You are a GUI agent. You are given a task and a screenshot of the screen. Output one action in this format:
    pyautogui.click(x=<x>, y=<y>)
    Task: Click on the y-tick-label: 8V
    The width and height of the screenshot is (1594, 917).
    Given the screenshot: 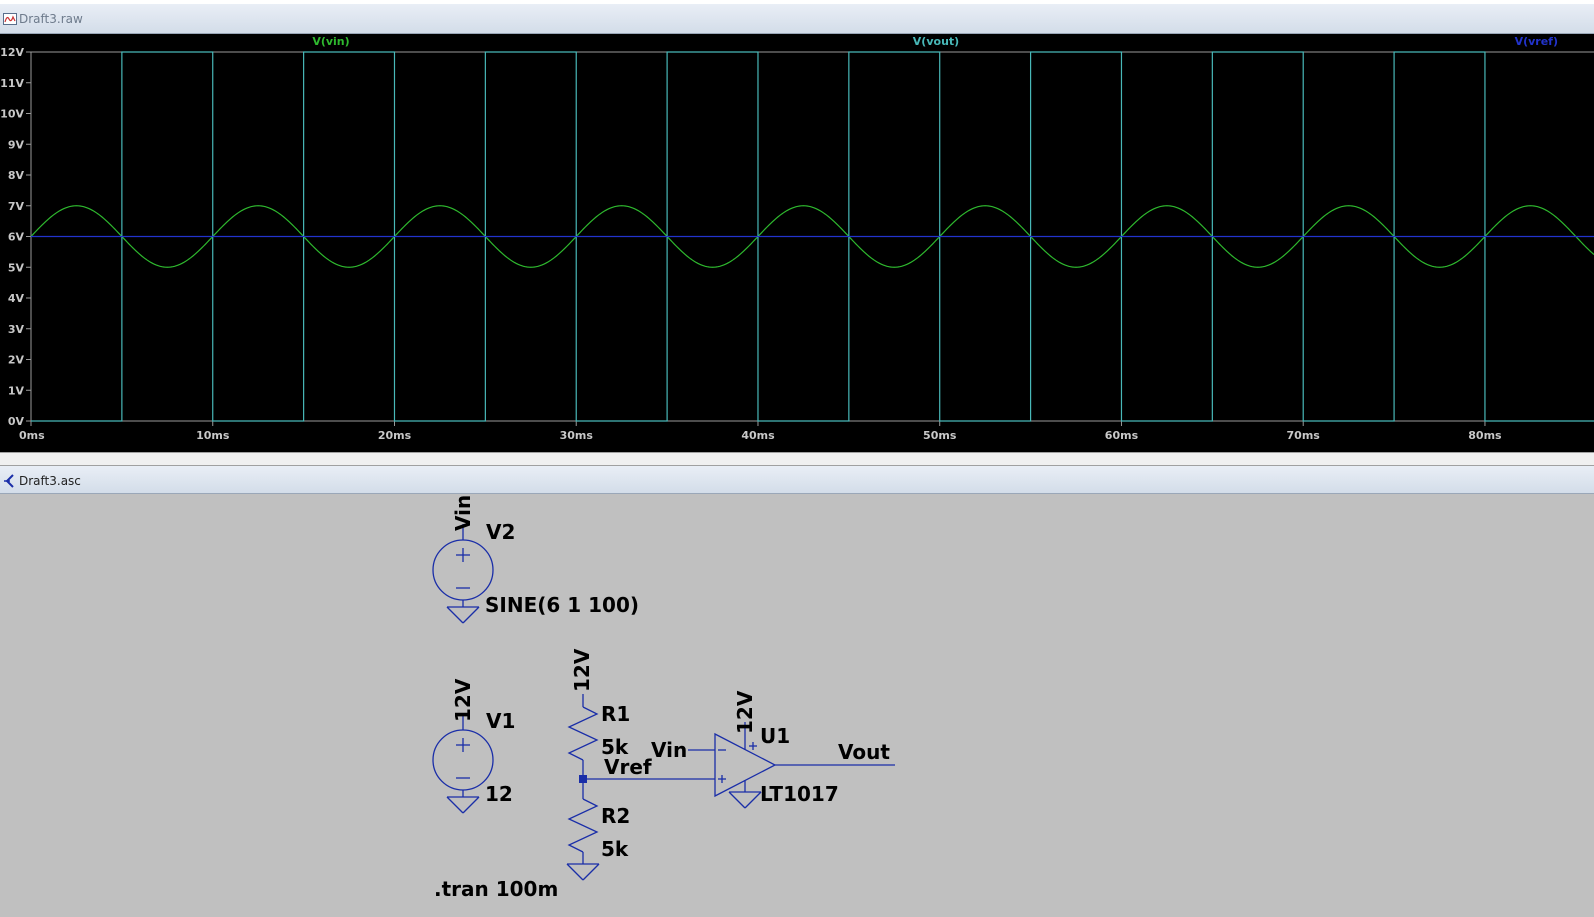 What is the action you would take?
    pyautogui.click(x=16, y=175)
    